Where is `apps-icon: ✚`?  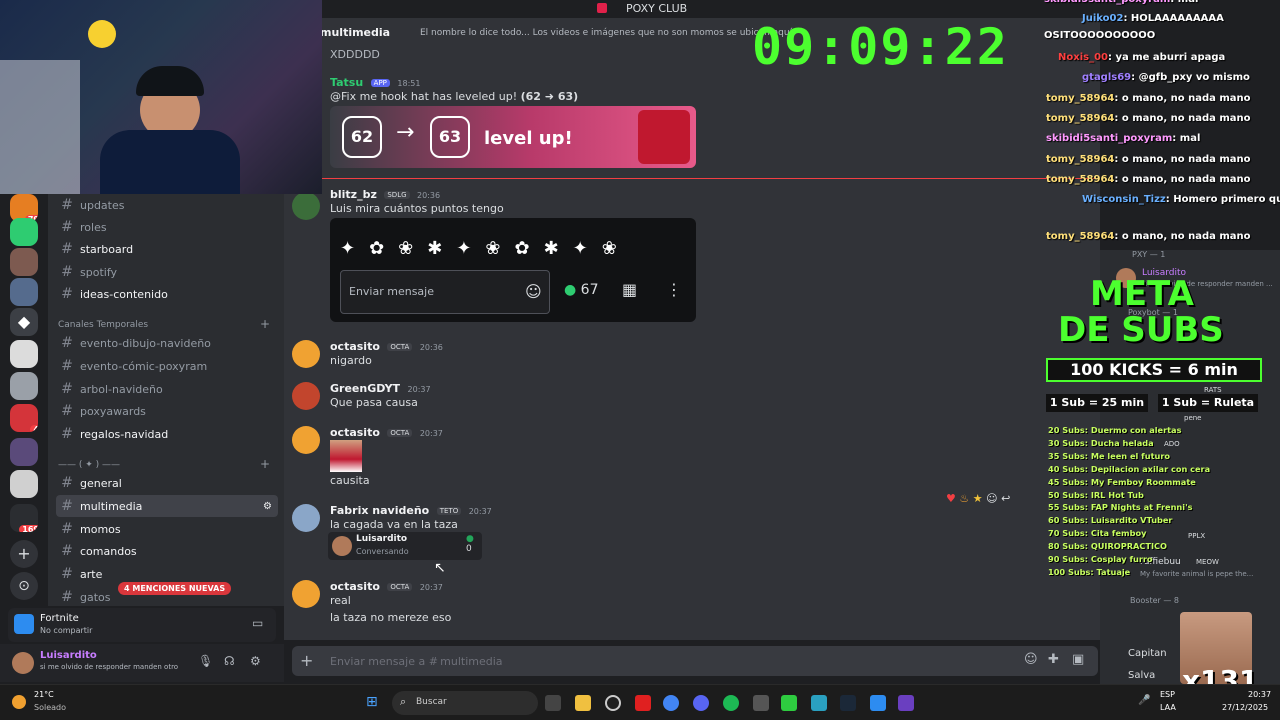 apps-icon: ✚ is located at coordinates (1053, 659).